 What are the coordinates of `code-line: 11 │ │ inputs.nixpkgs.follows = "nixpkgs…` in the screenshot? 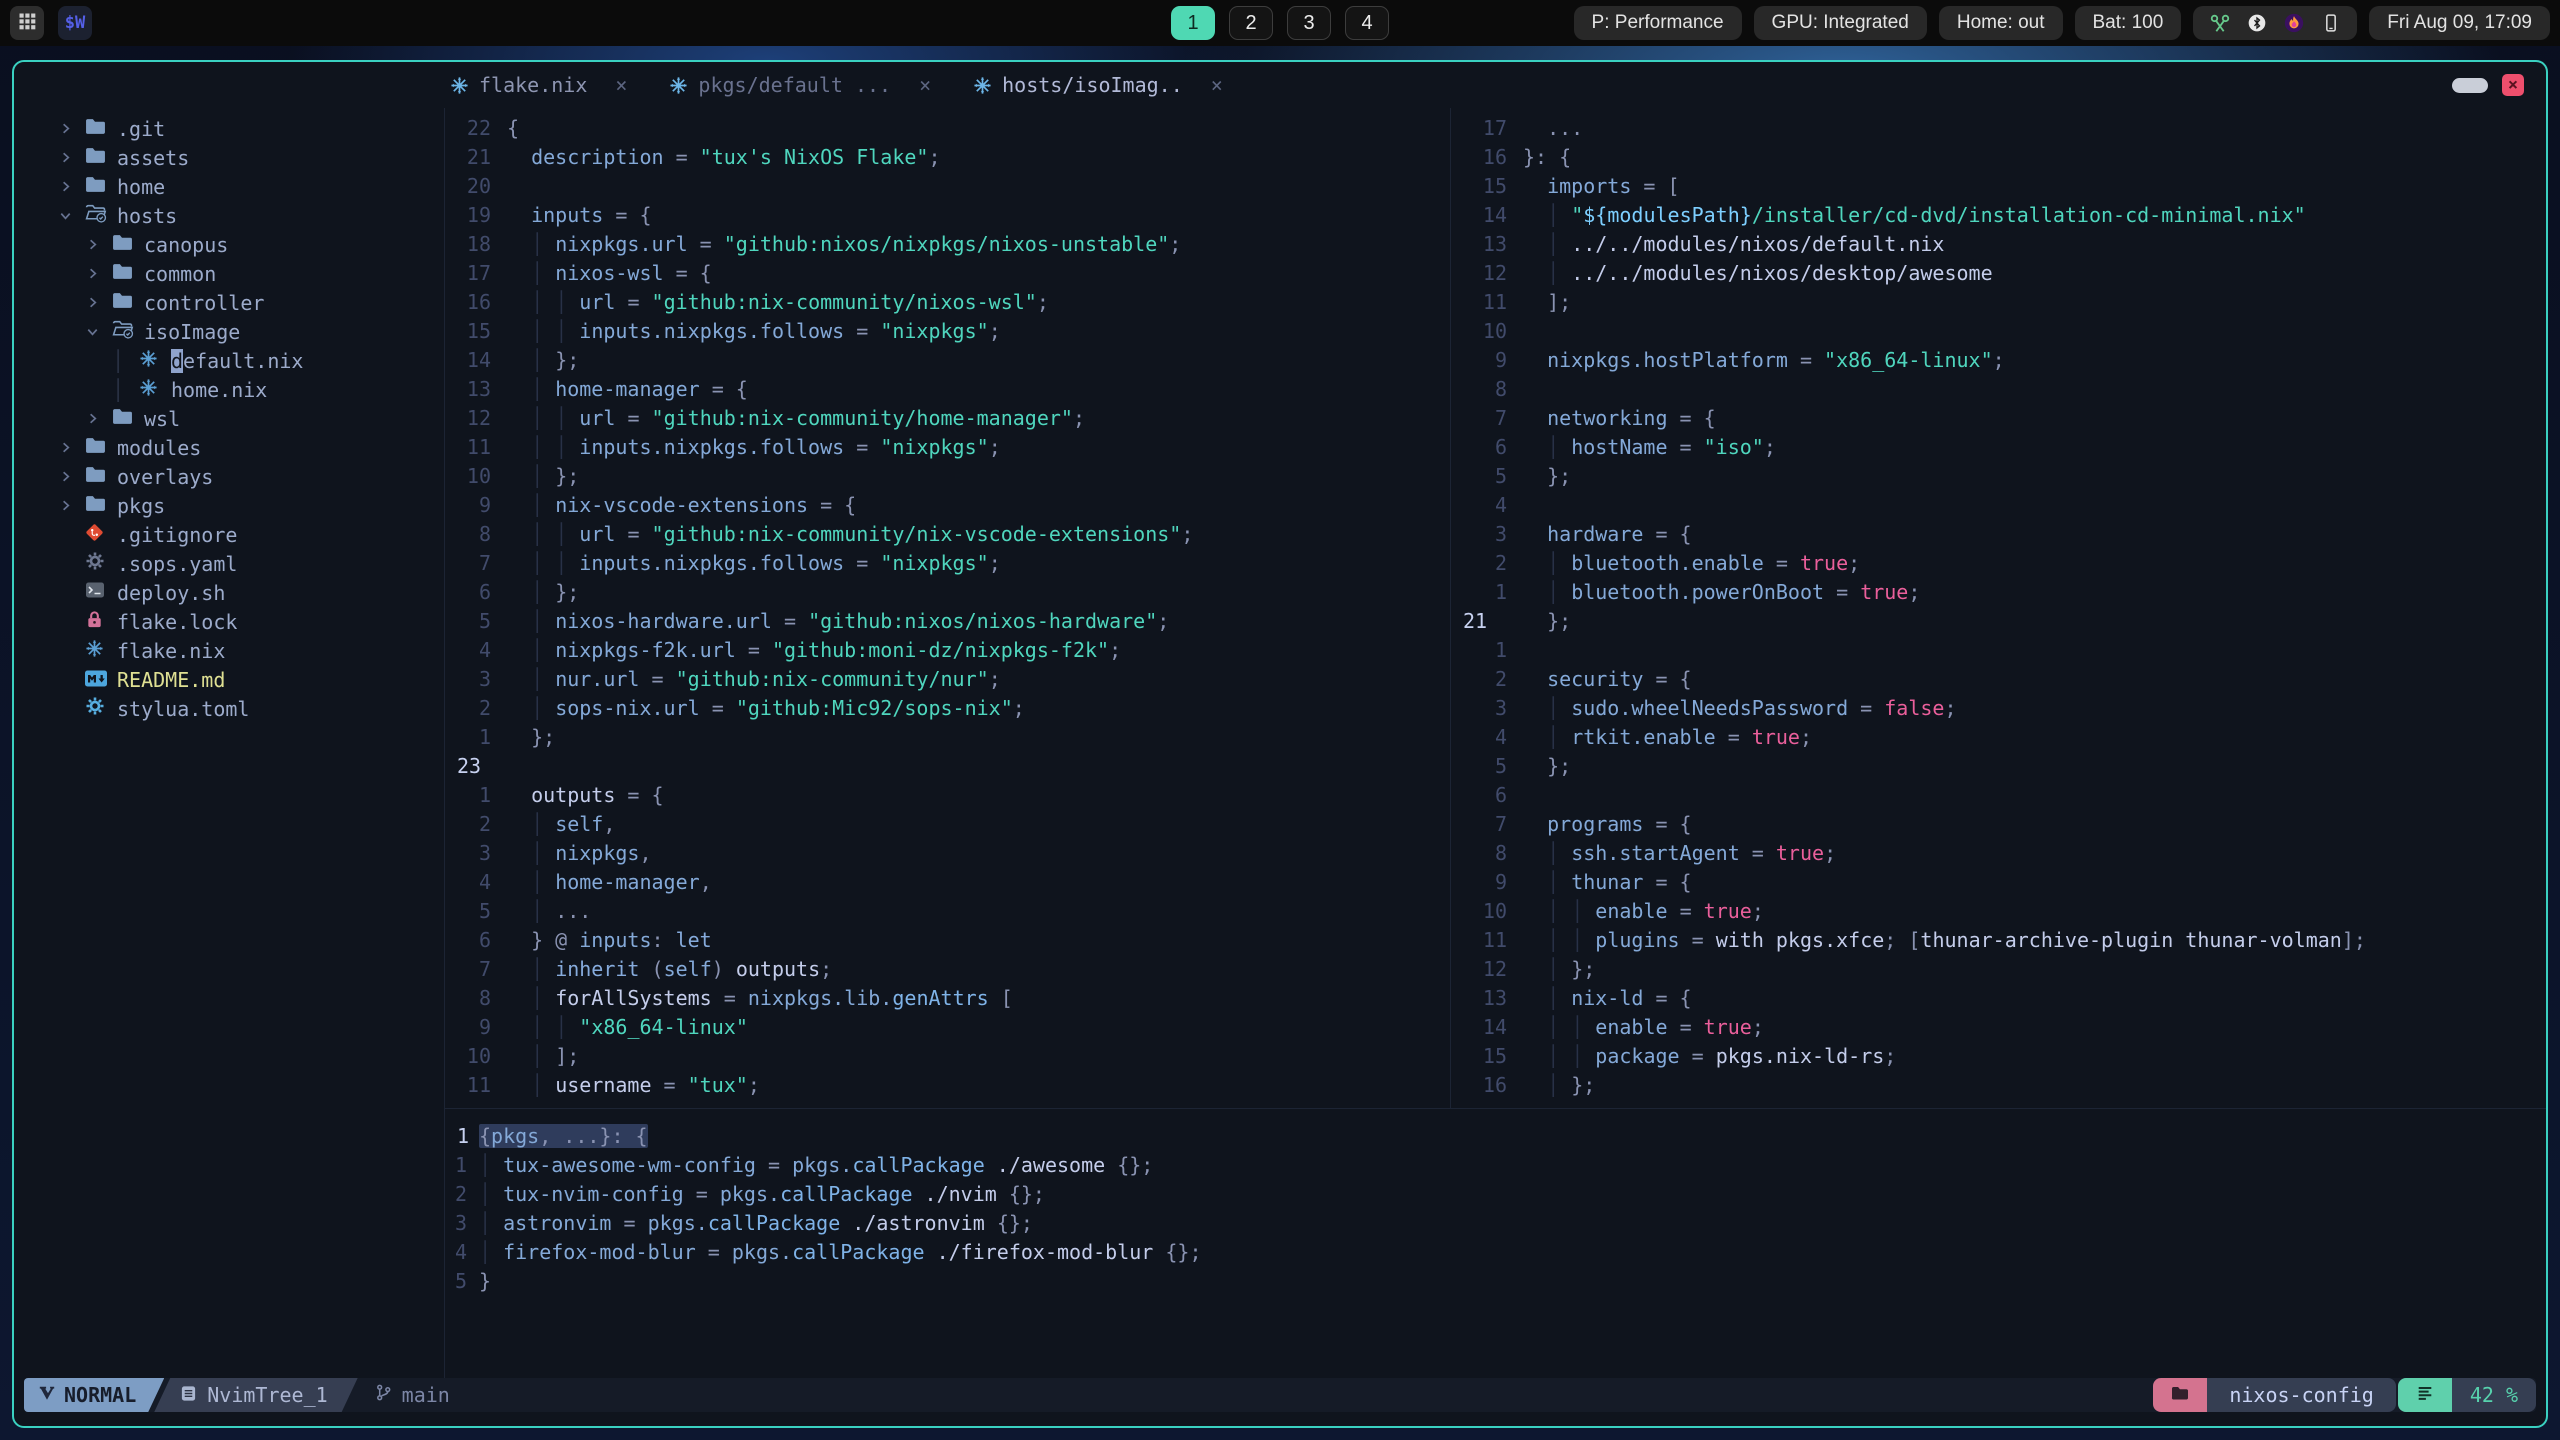 It's located at (947, 447).